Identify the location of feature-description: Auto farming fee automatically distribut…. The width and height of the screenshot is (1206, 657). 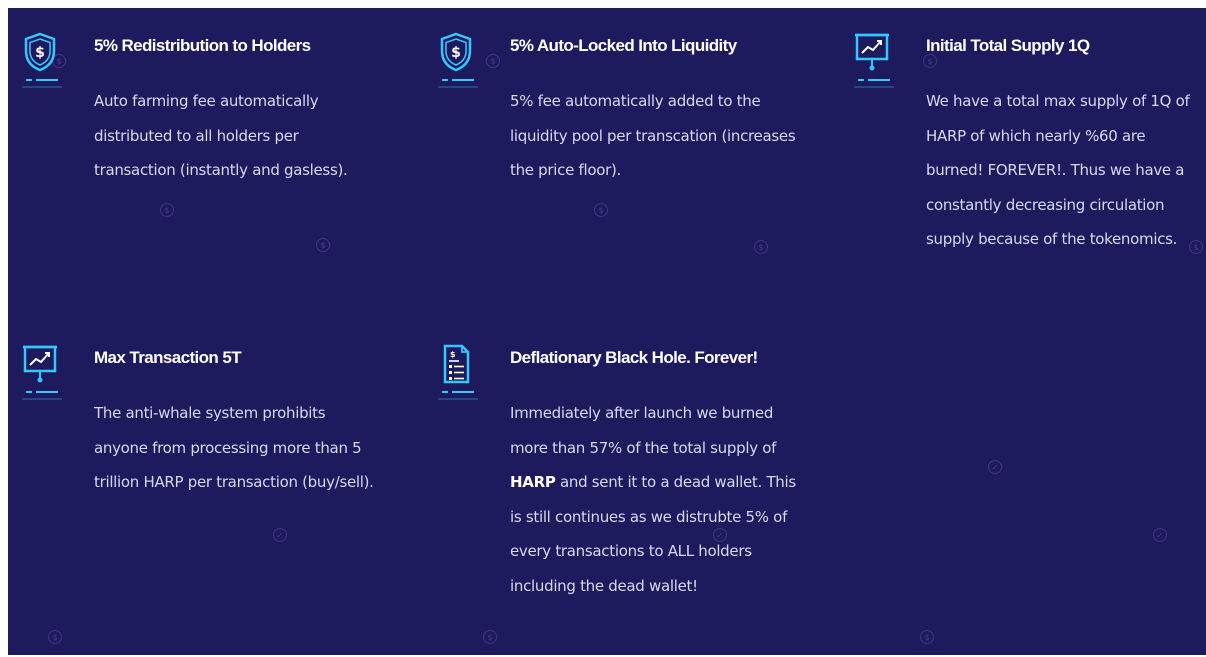
(221, 135).